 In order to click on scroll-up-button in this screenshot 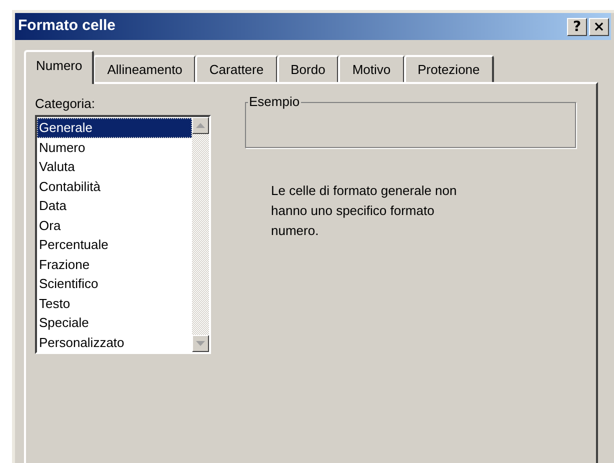, I will do `click(200, 125)`.